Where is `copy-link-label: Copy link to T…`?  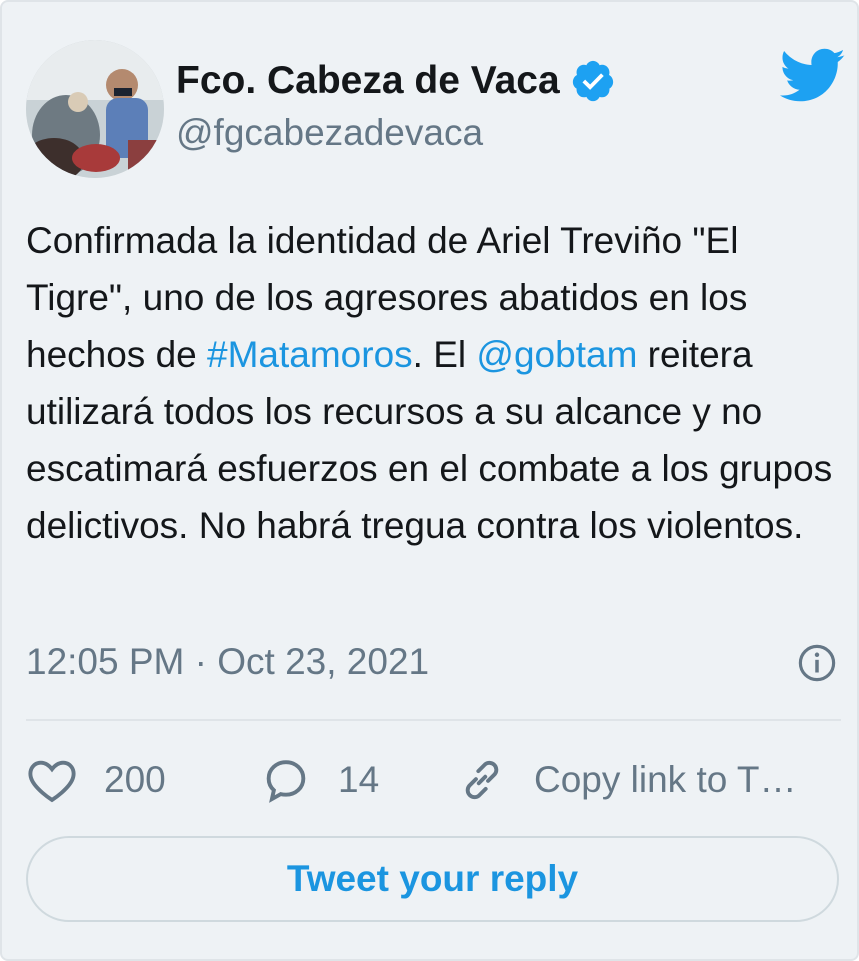 copy-link-label: Copy link to T… is located at coordinates (665, 779).